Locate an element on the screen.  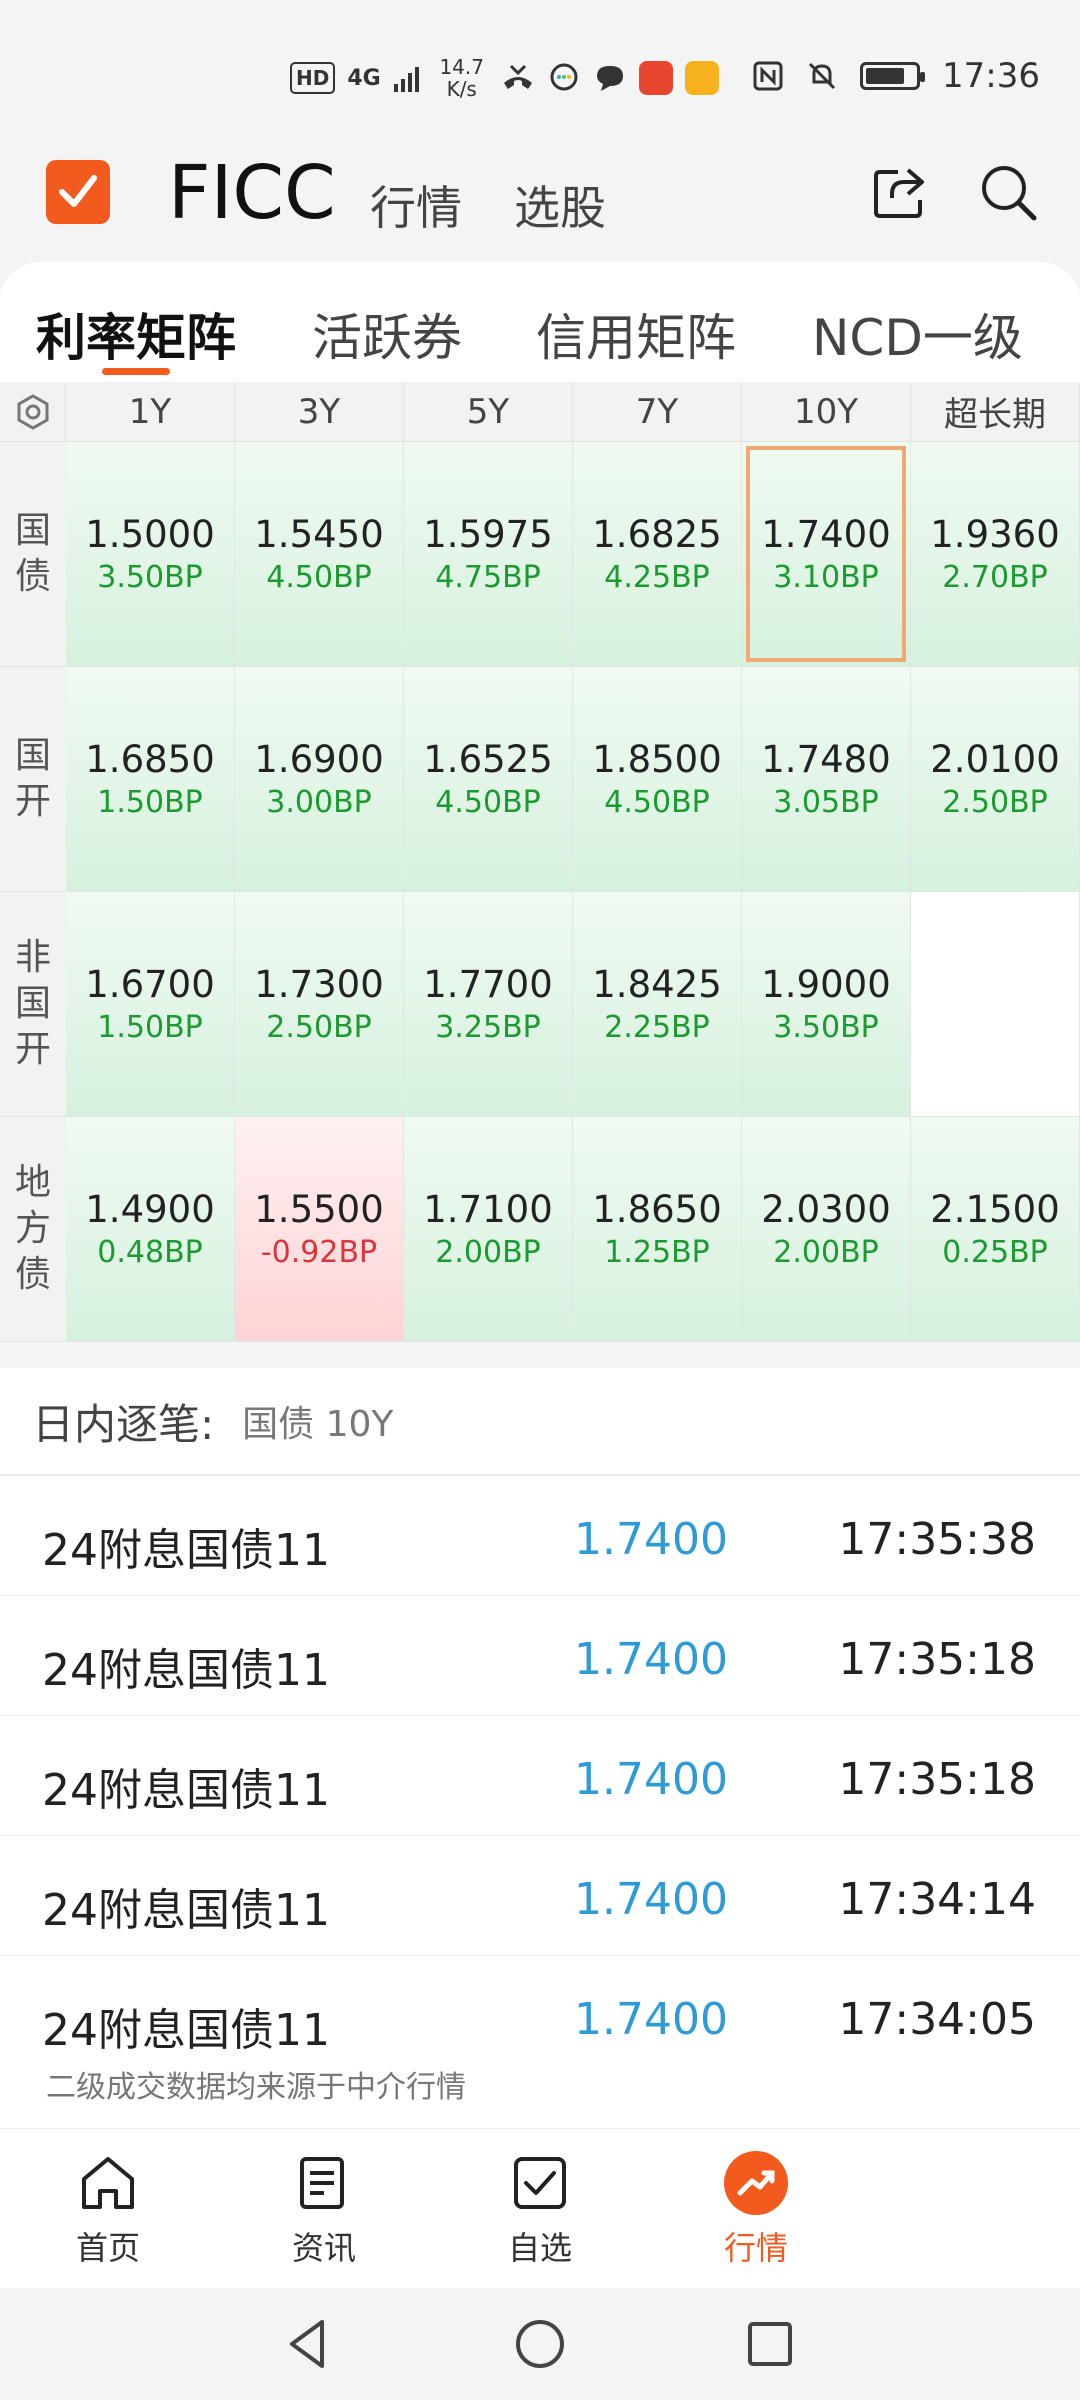
matrix-cell: 1.5000 3.50BP is located at coordinates (150, 554).